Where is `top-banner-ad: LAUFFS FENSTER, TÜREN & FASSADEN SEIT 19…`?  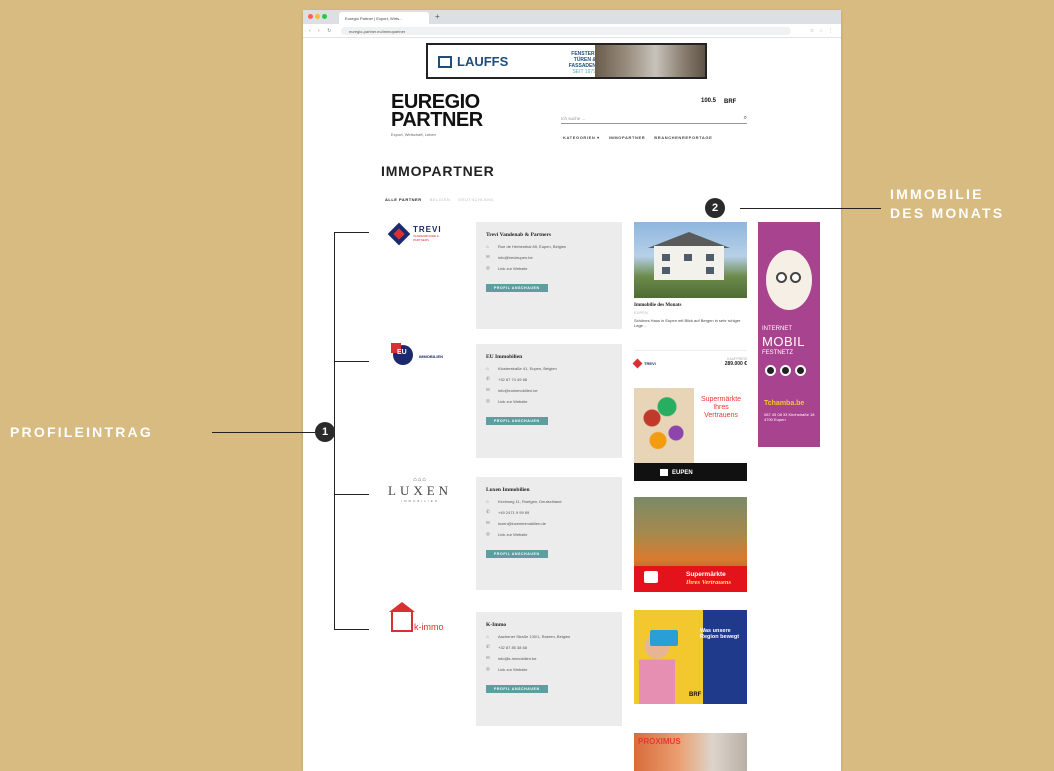 top-banner-ad: LAUFFS FENSTER, TÜREN & FASSADEN SEIT 19… is located at coordinates (566, 61).